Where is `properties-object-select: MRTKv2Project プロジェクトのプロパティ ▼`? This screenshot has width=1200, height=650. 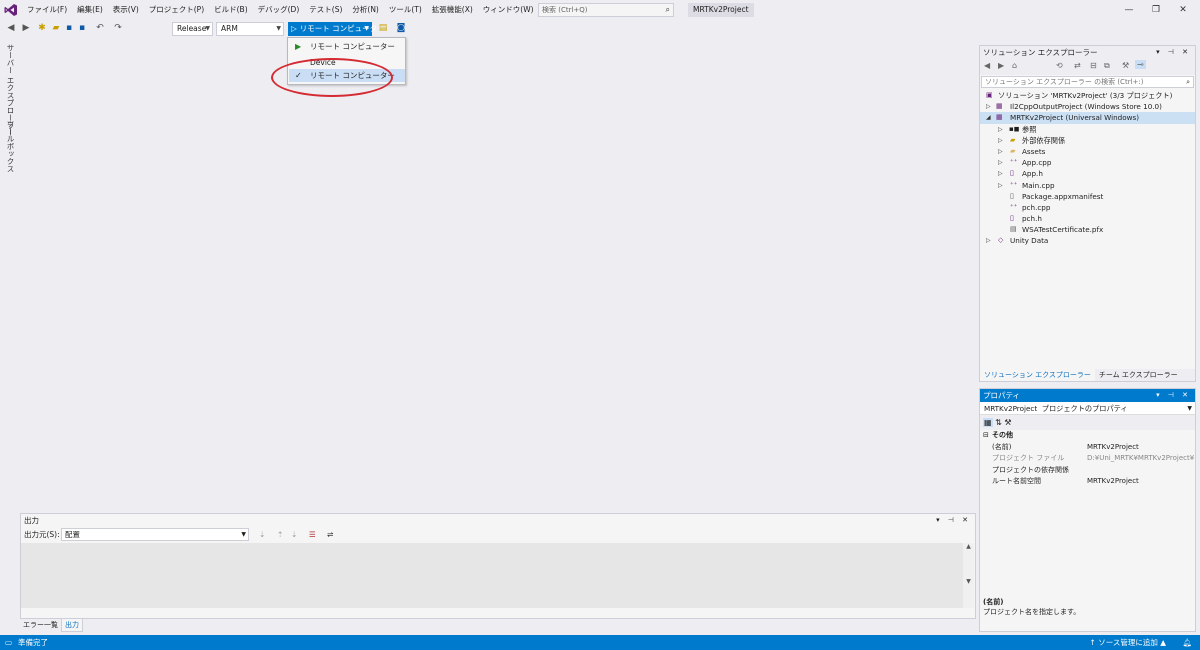 properties-object-select: MRTKv2Project プロジェクトのプロパティ ▼ is located at coordinates (1087, 408).